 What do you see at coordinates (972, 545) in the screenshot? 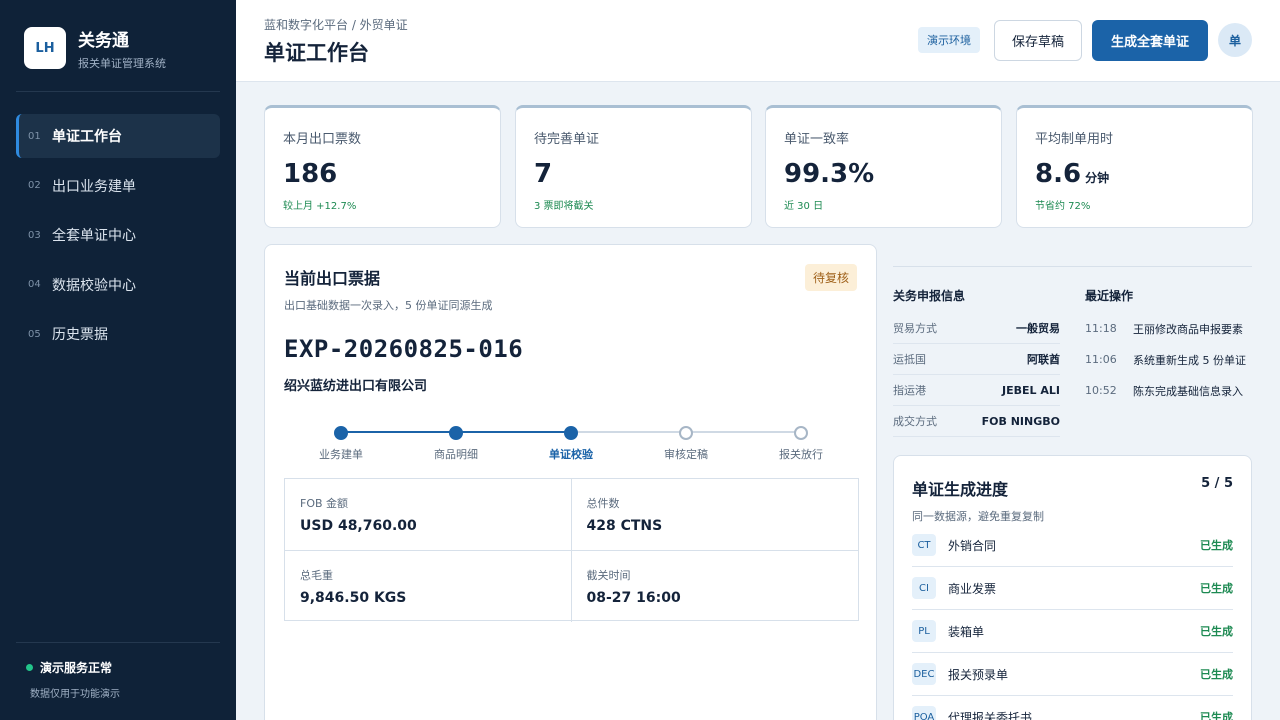
I see `doc-name: 外销合同` at bounding box center [972, 545].